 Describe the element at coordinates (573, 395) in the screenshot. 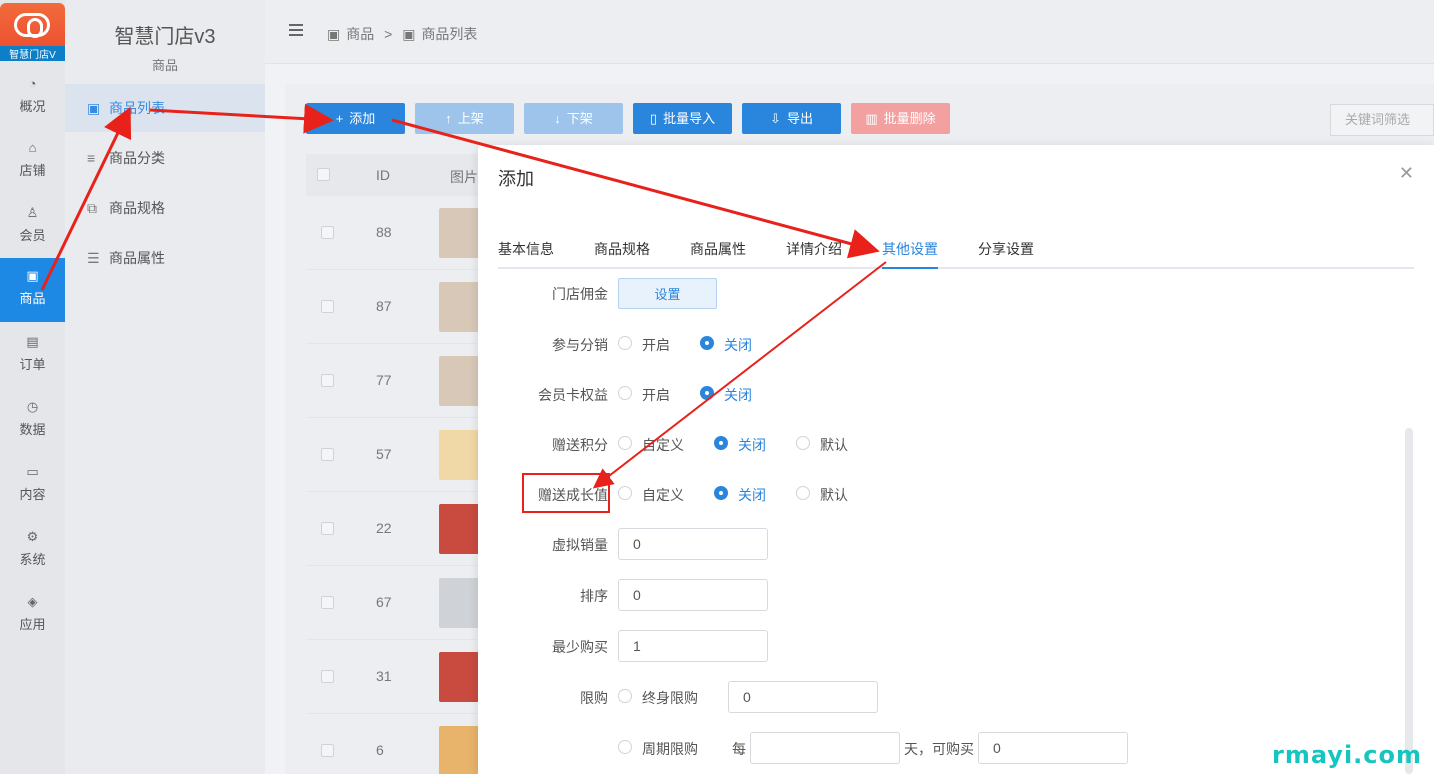

I see `member-card-label: 会员卡权益` at that location.